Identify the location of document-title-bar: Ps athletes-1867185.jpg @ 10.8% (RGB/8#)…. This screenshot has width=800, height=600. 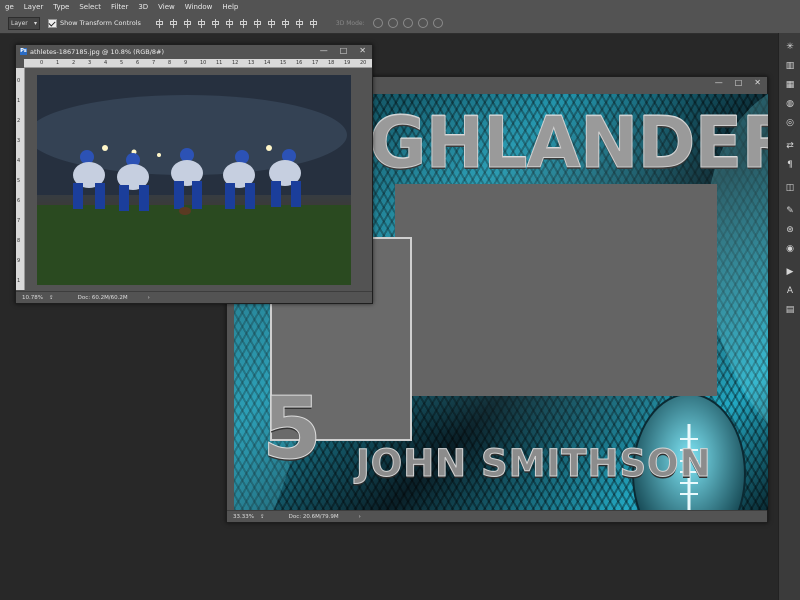
(194, 52).